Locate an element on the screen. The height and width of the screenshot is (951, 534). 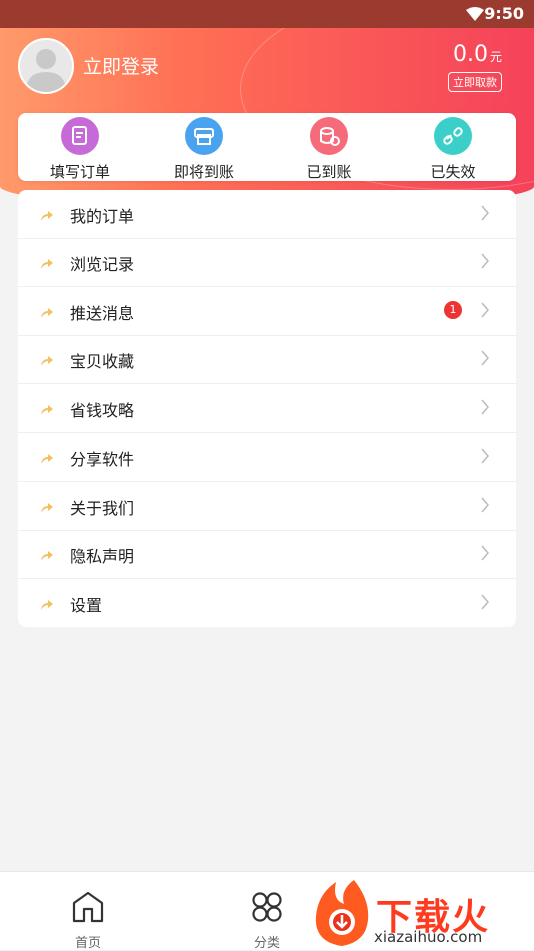
order-status-card: 填写订单 即将到账 已到账 已失效 is located at coordinates (267, 147).